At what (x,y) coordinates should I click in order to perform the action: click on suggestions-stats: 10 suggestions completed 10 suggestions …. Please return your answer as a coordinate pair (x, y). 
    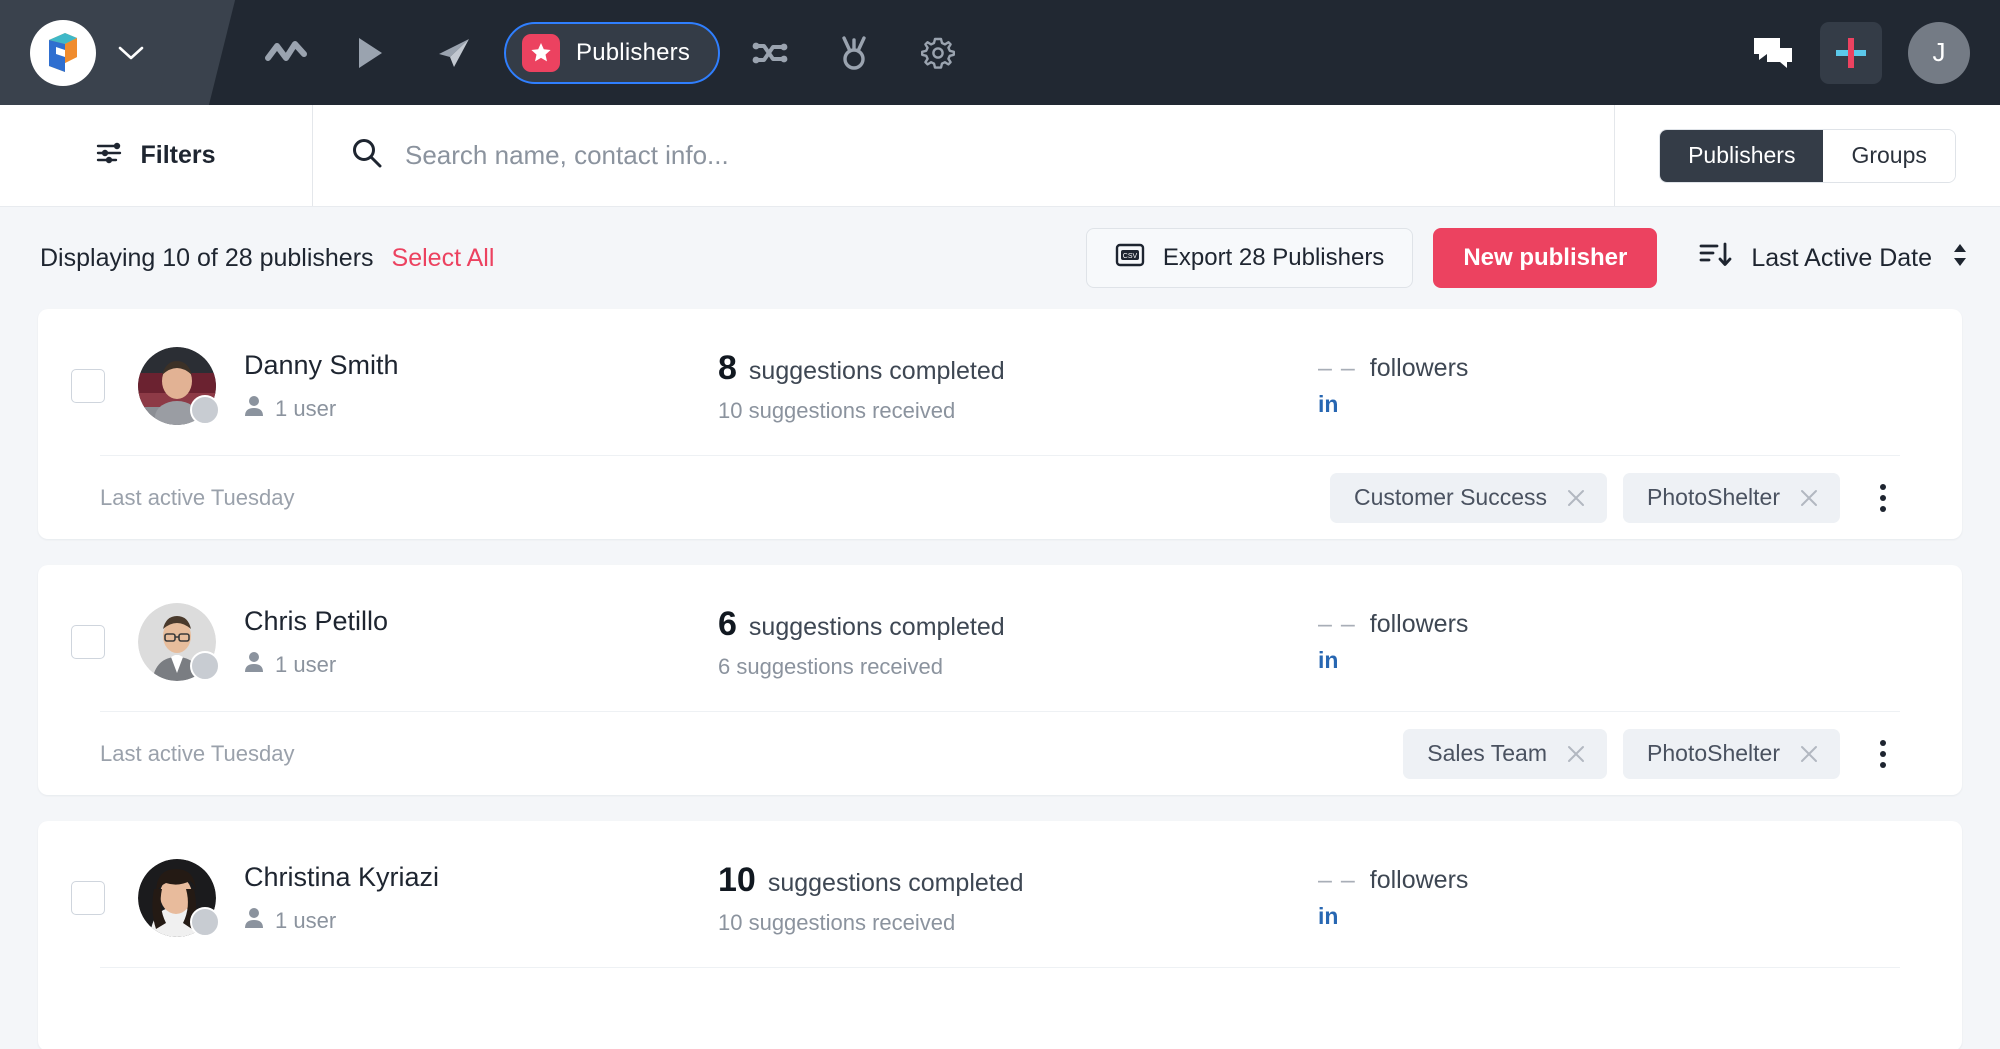
    Looking at the image, I should click on (1018, 898).